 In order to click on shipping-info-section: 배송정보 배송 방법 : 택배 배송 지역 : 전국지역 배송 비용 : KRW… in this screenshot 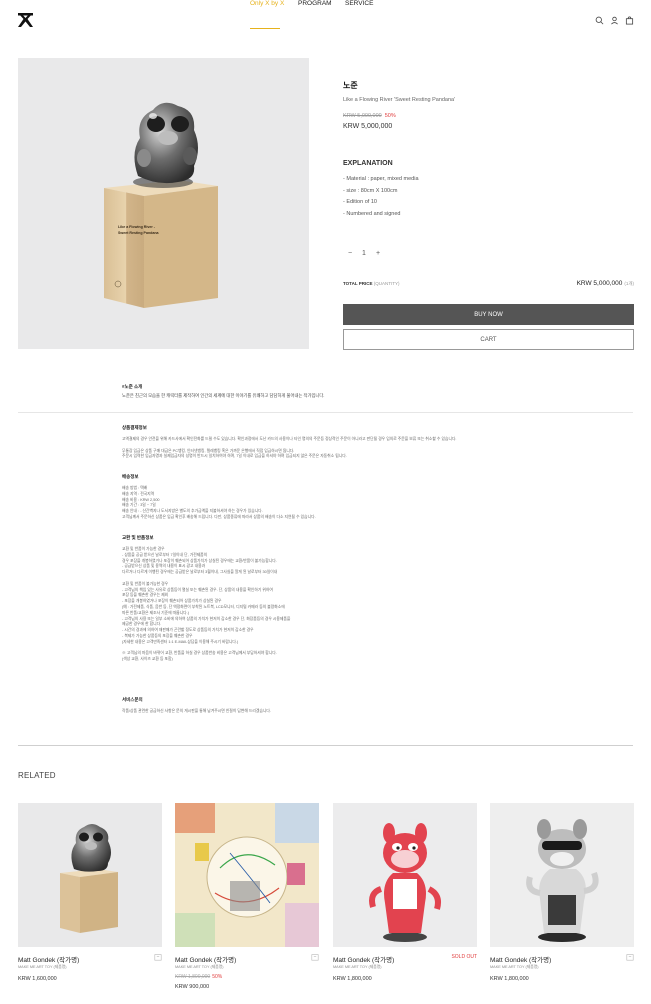, I will do `click(332, 497)`.